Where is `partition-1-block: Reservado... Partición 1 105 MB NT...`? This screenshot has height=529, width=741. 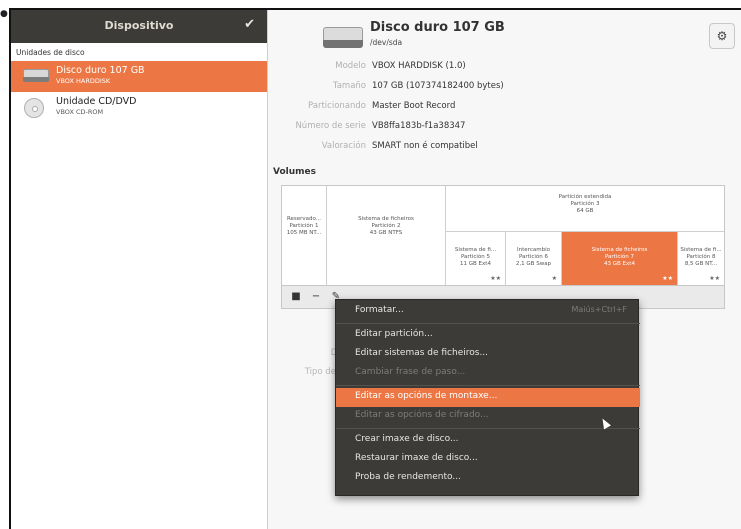 partition-1-block: Reservado... Partición 1 105 MB NT... is located at coordinates (304, 235).